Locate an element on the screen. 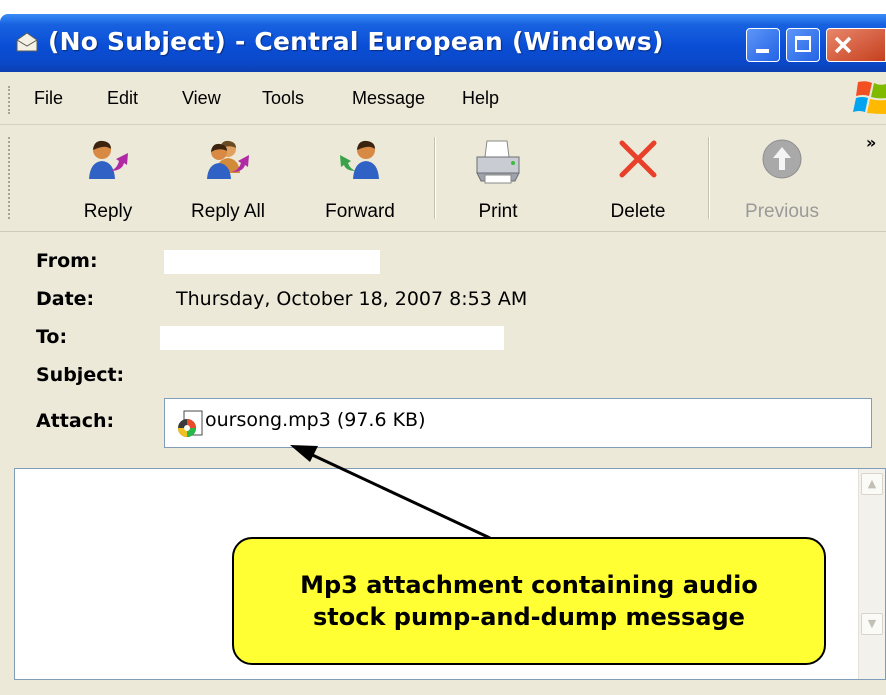 This screenshot has height=695, width=886. delete-label: Delete is located at coordinates (638, 211).